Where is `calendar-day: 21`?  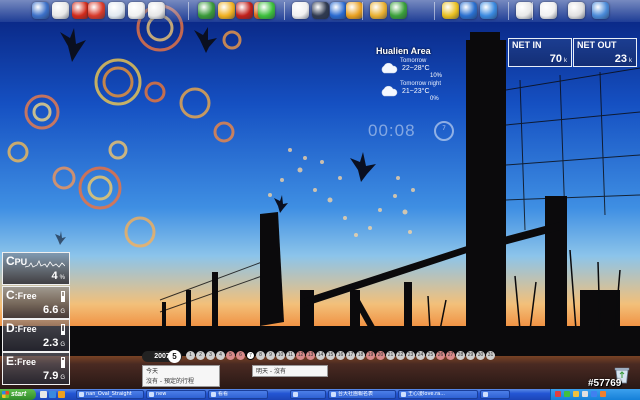
calendar-day: 21 is located at coordinates (390, 355).